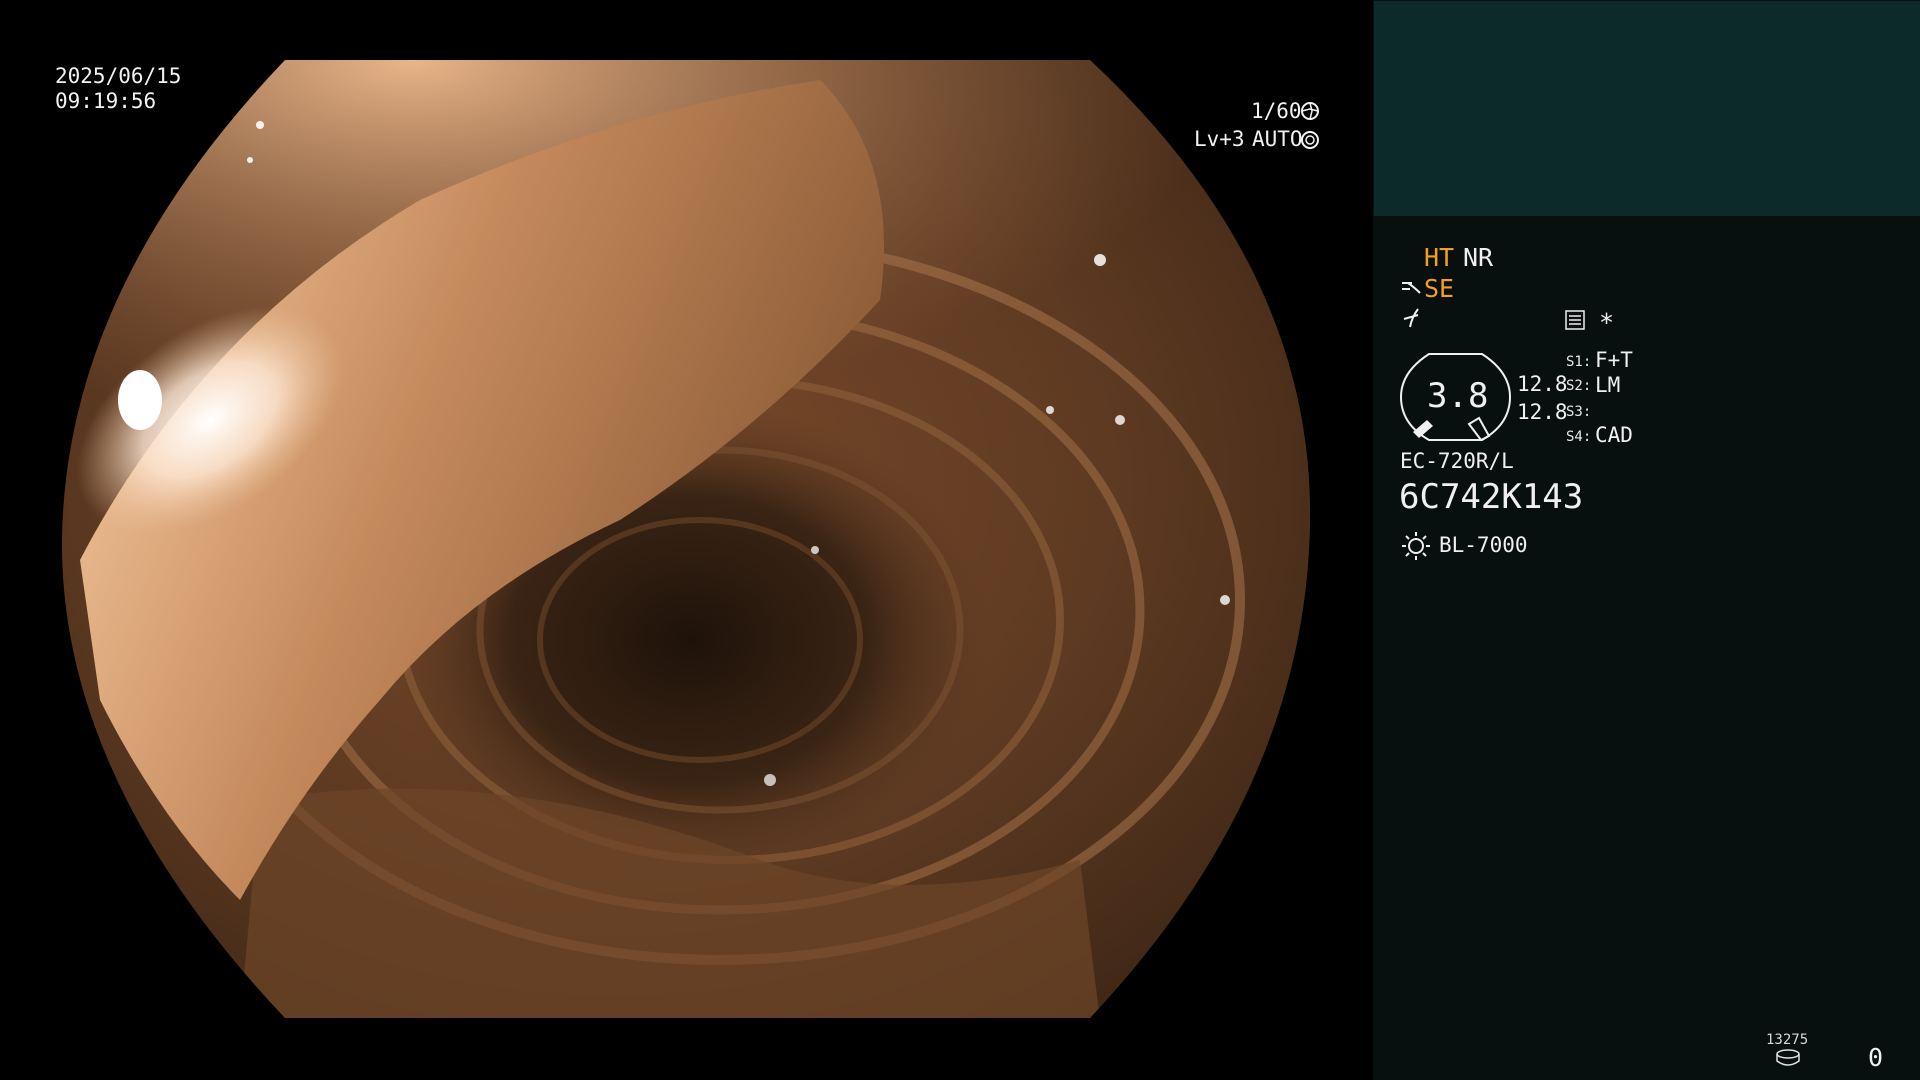 Image resolution: width=1920 pixels, height=1080 pixels. What do you see at coordinates (1457, 461) in the screenshot?
I see `scope-model: EC-720R/L` at bounding box center [1457, 461].